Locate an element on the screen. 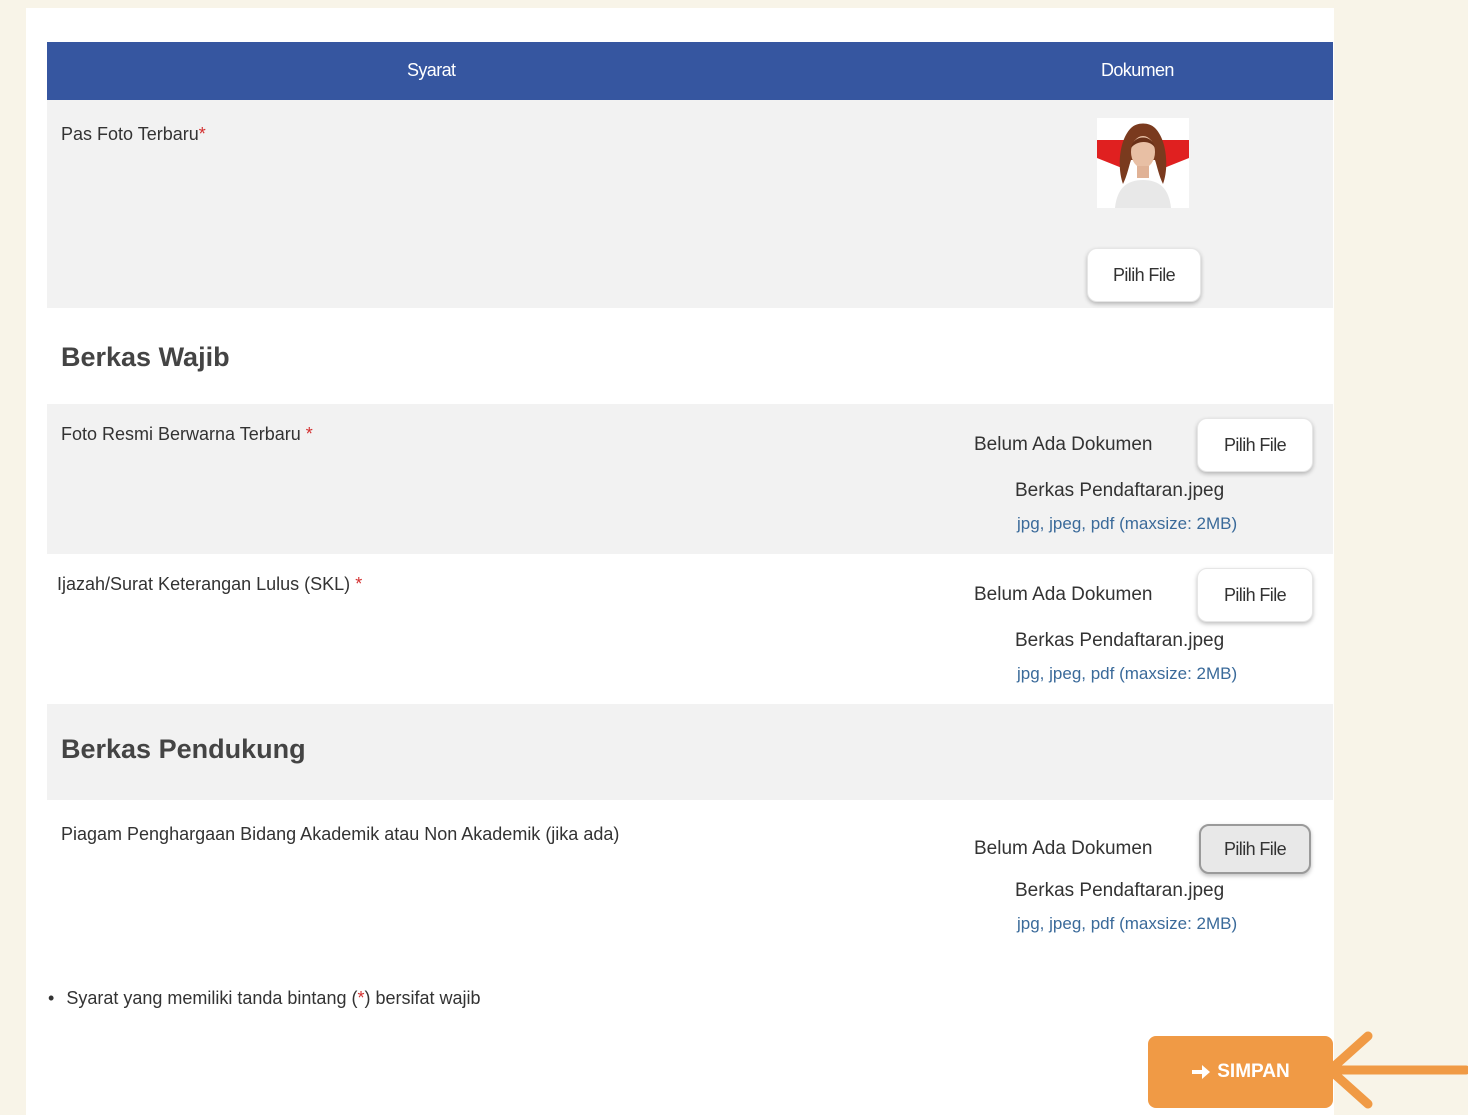 The height and width of the screenshot is (1115, 1468). section-title-berkas-wajib: Berkas Wajib is located at coordinates (145, 357).